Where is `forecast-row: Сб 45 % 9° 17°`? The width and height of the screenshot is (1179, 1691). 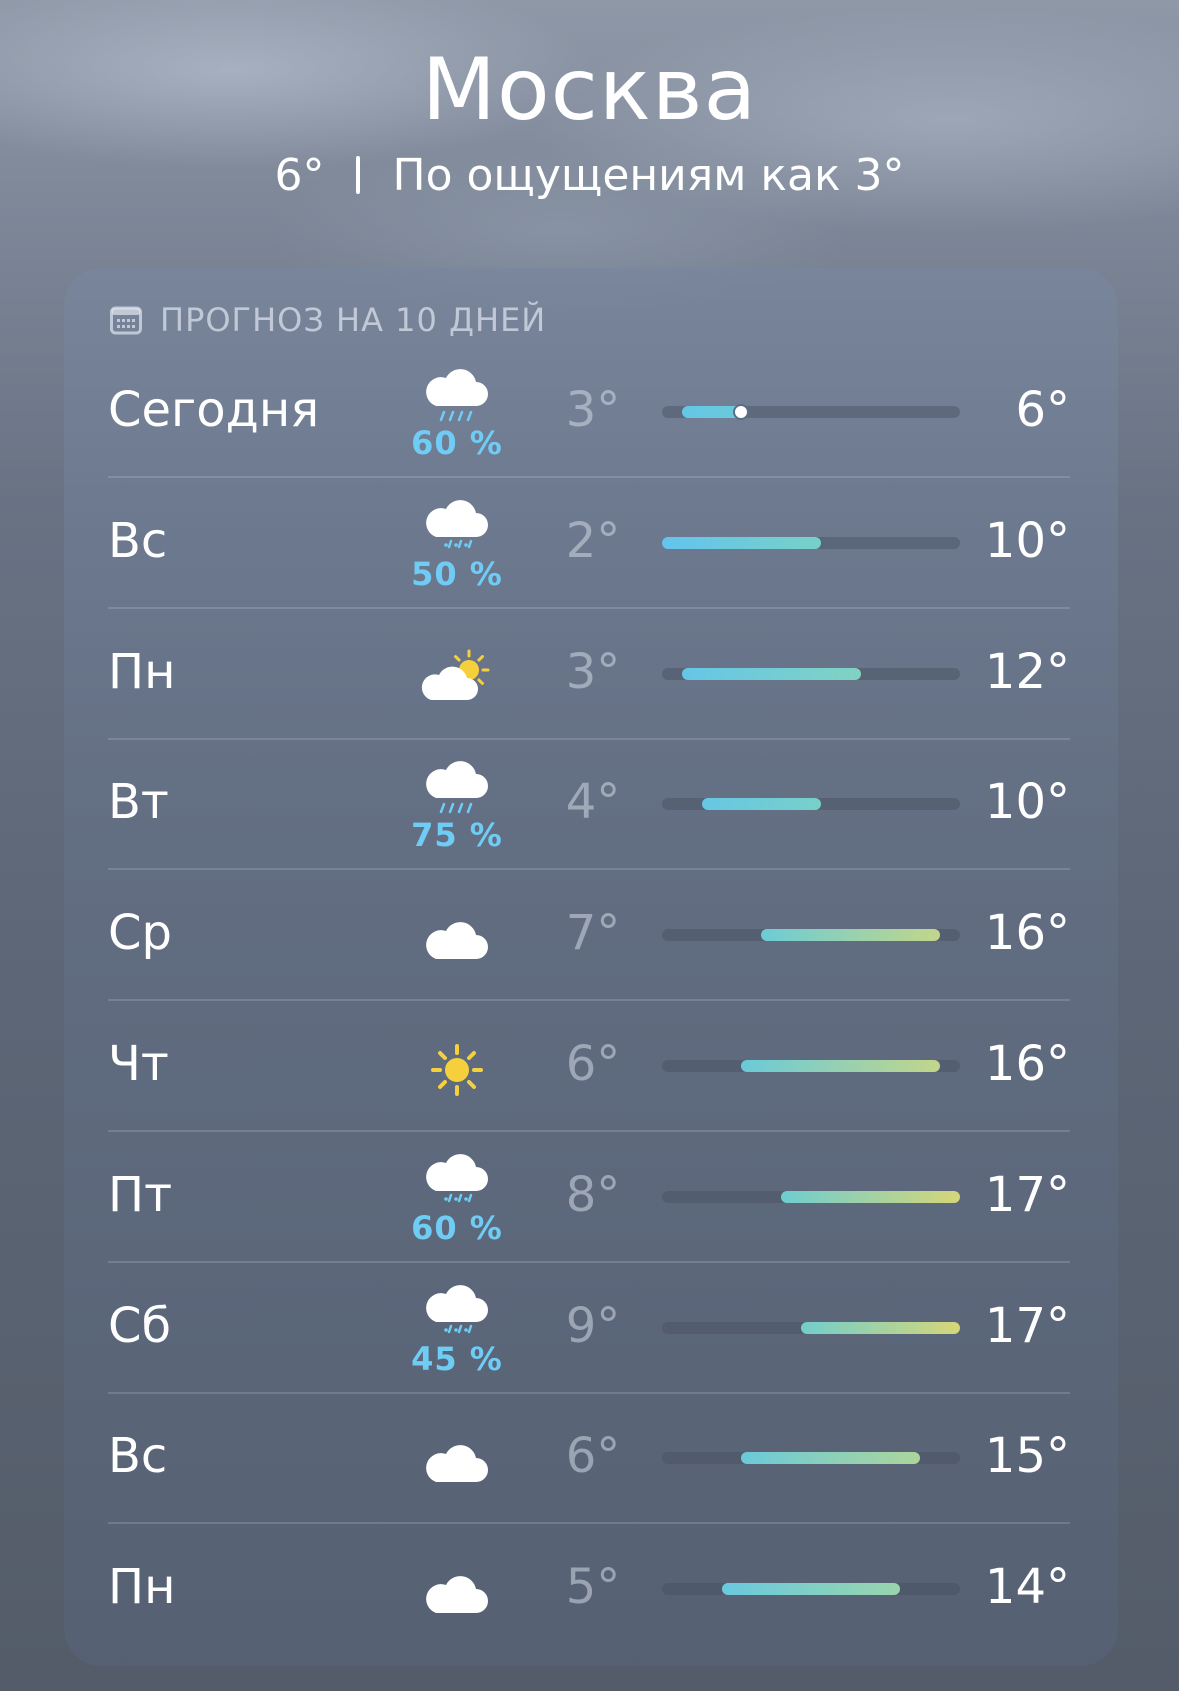 forecast-row: Сб 45 % 9° 17° is located at coordinates (589, 1329).